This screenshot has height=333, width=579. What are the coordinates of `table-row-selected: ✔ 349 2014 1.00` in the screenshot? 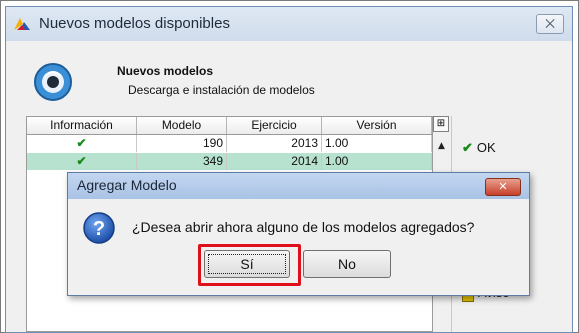 It's located at (229, 161).